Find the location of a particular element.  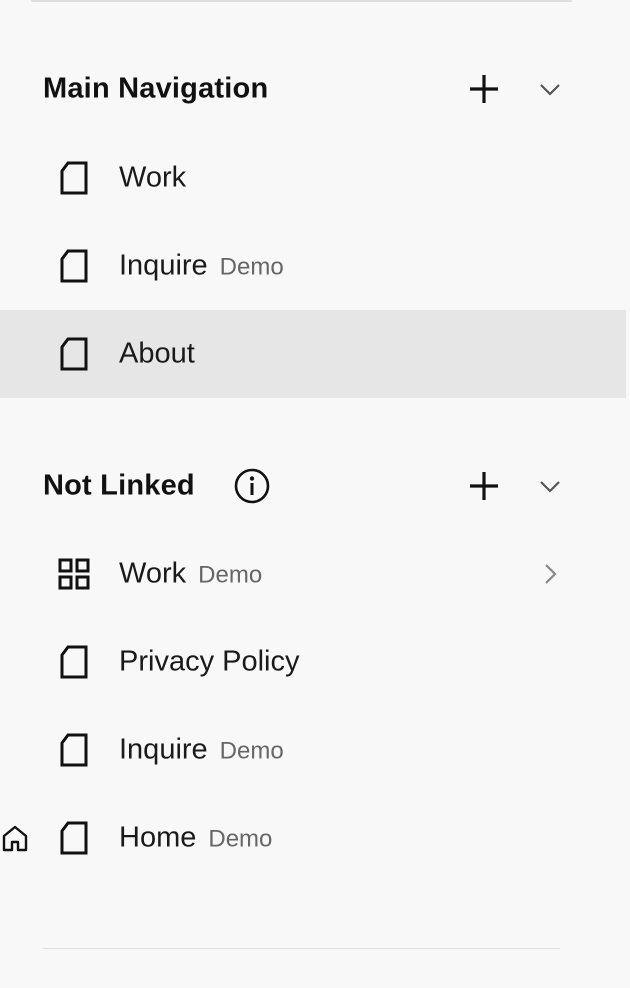

not-linked-title: Not Linked is located at coordinates (119, 485).